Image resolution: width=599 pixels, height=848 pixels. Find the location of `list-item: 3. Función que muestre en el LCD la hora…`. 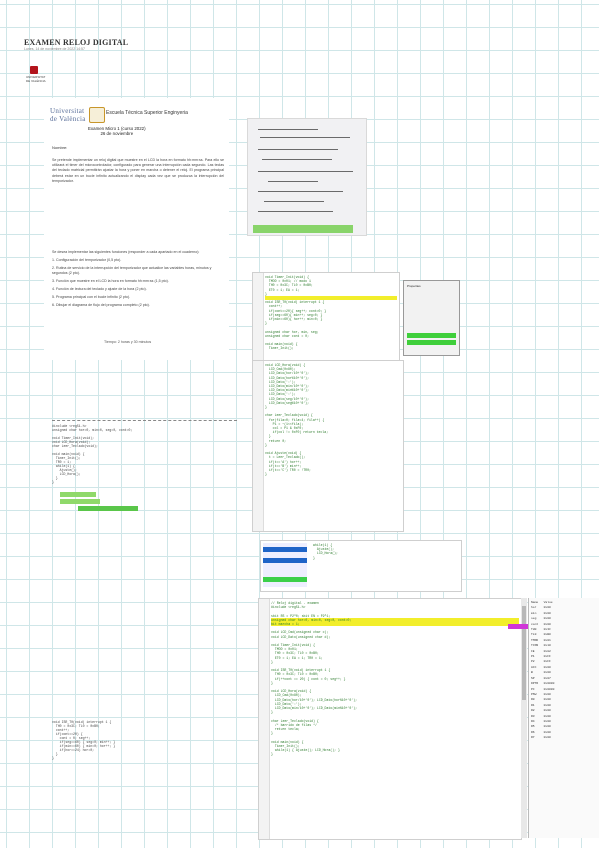

list-item: 3. Función que muestre en el LCD la hora… is located at coordinates (110, 281).